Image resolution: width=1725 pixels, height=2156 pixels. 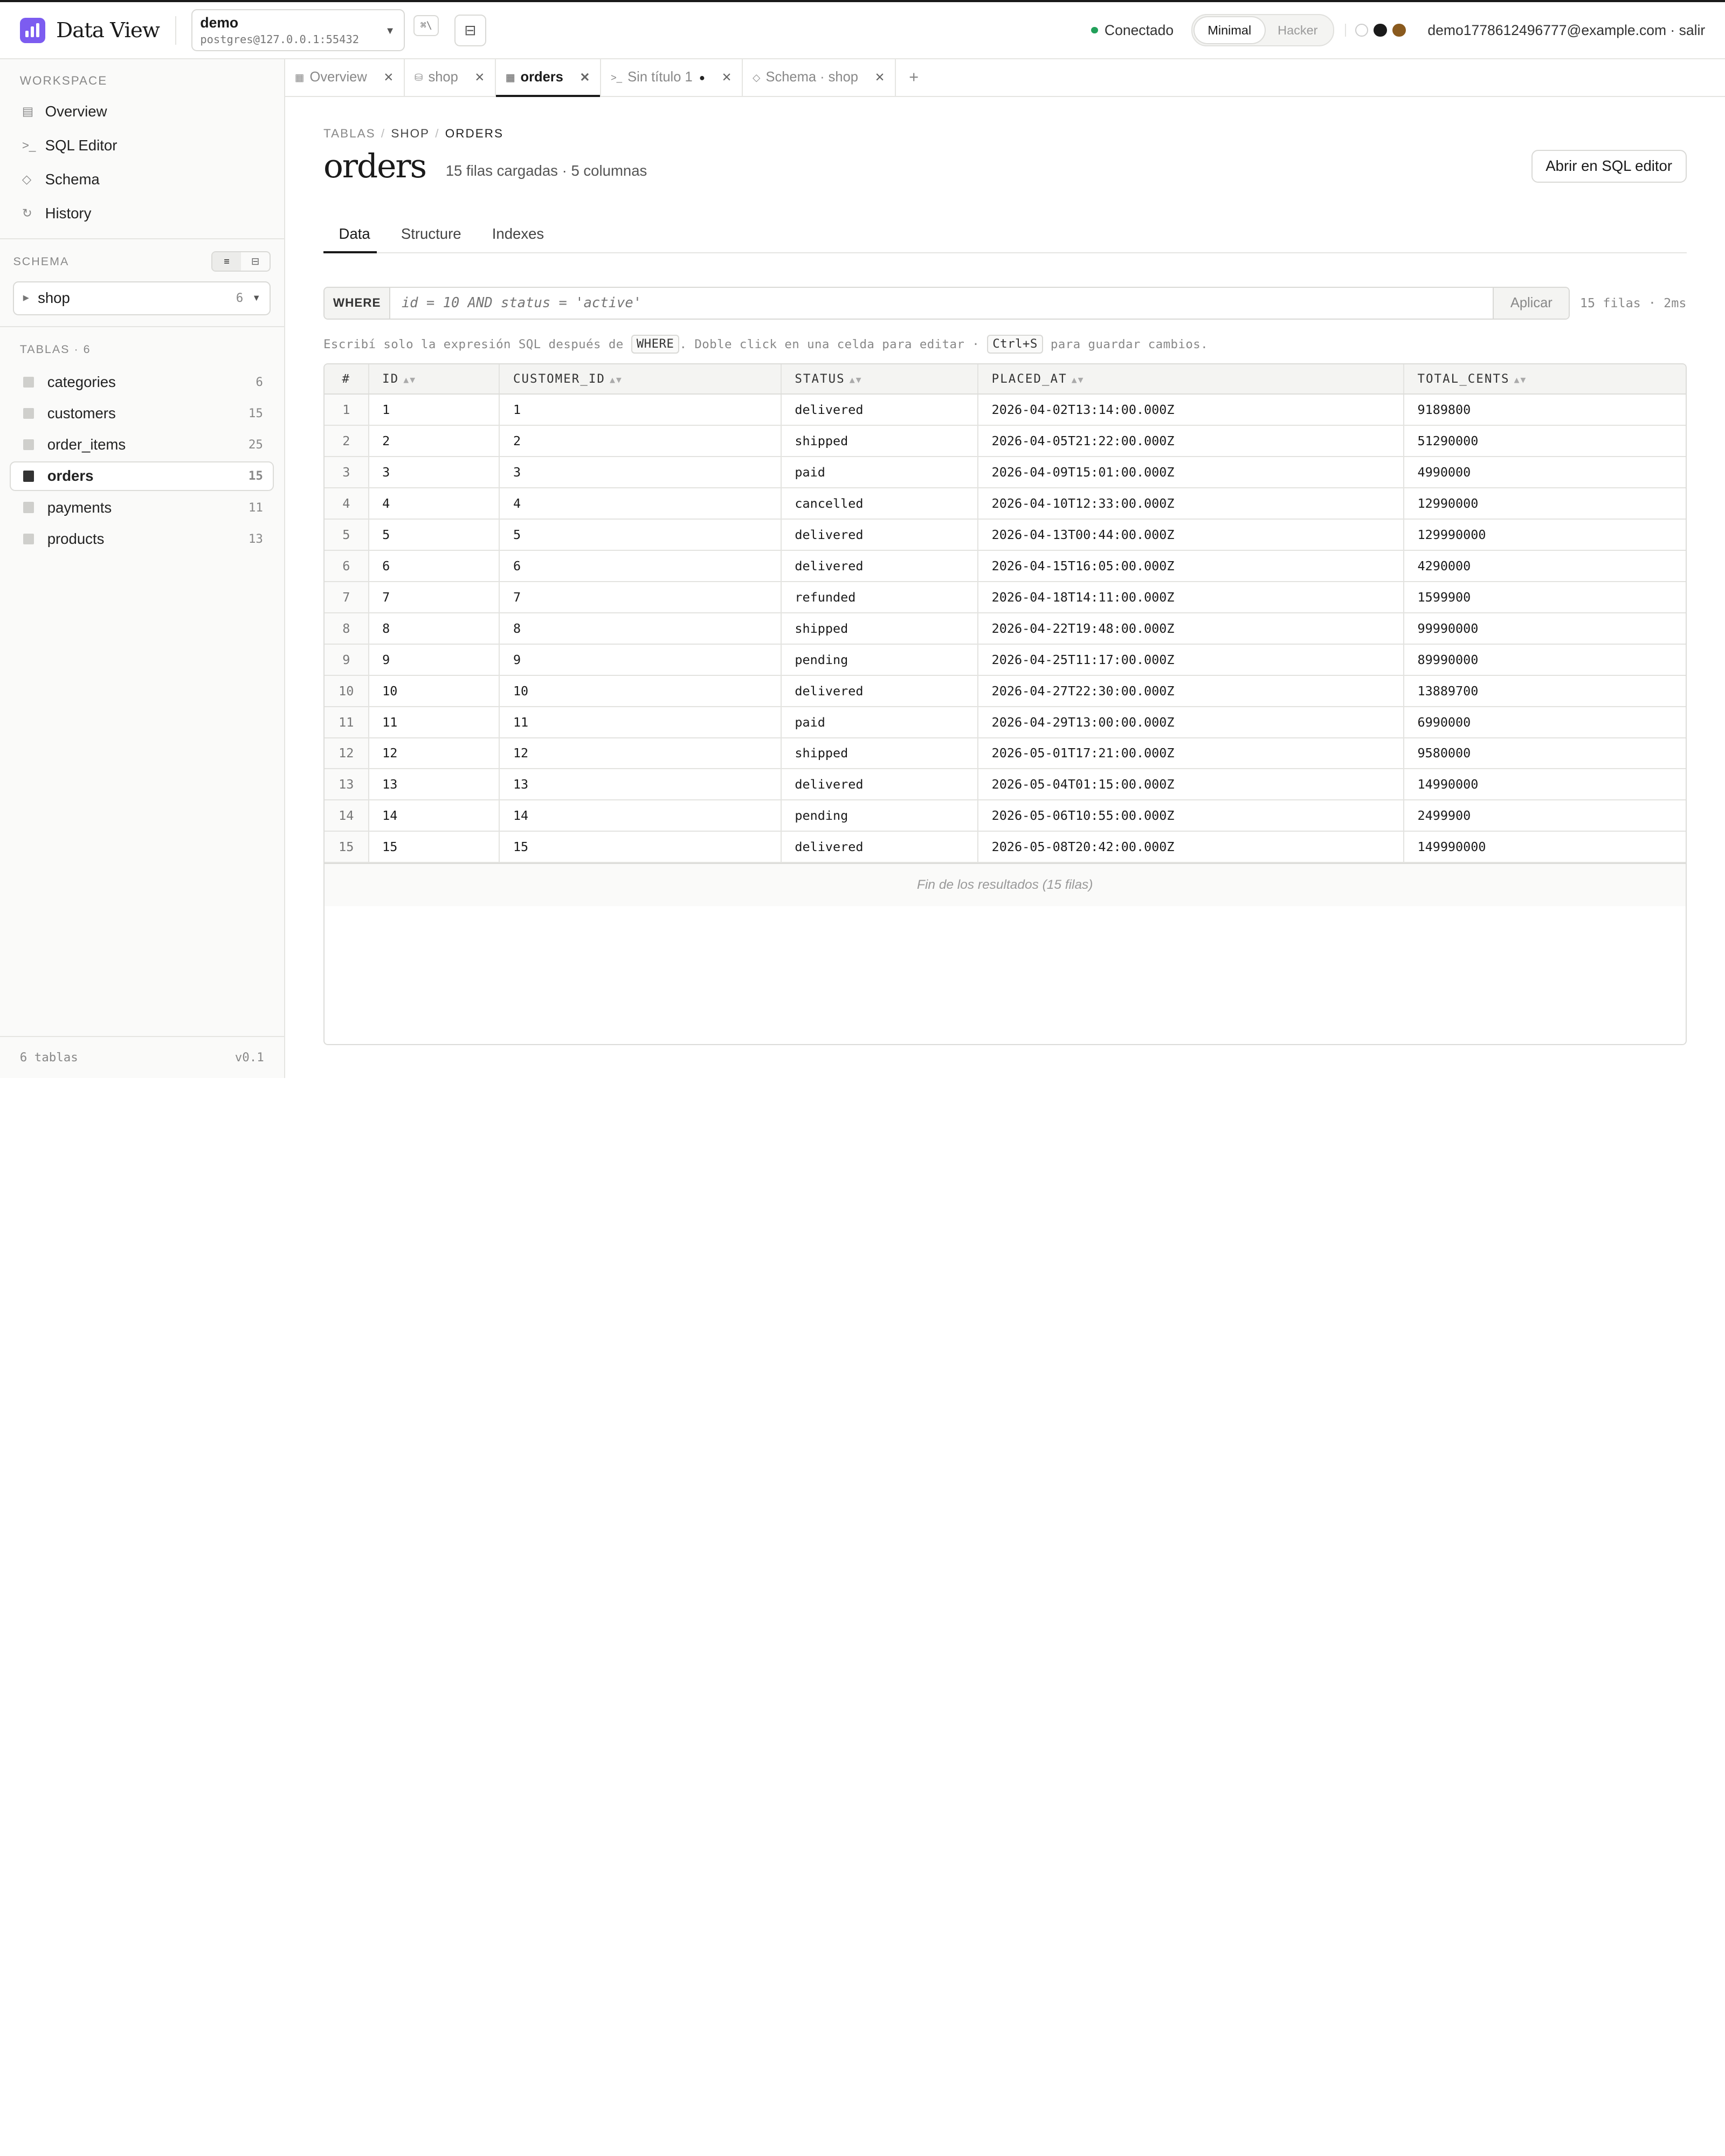 What do you see at coordinates (914, 77) in the screenshot?
I see `new-tab-button: +` at bounding box center [914, 77].